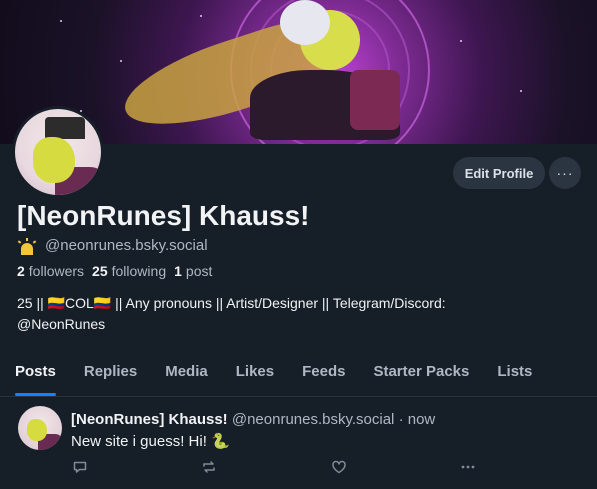  What do you see at coordinates (40, 428) in the screenshot?
I see `post-author-avatar` at bounding box center [40, 428].